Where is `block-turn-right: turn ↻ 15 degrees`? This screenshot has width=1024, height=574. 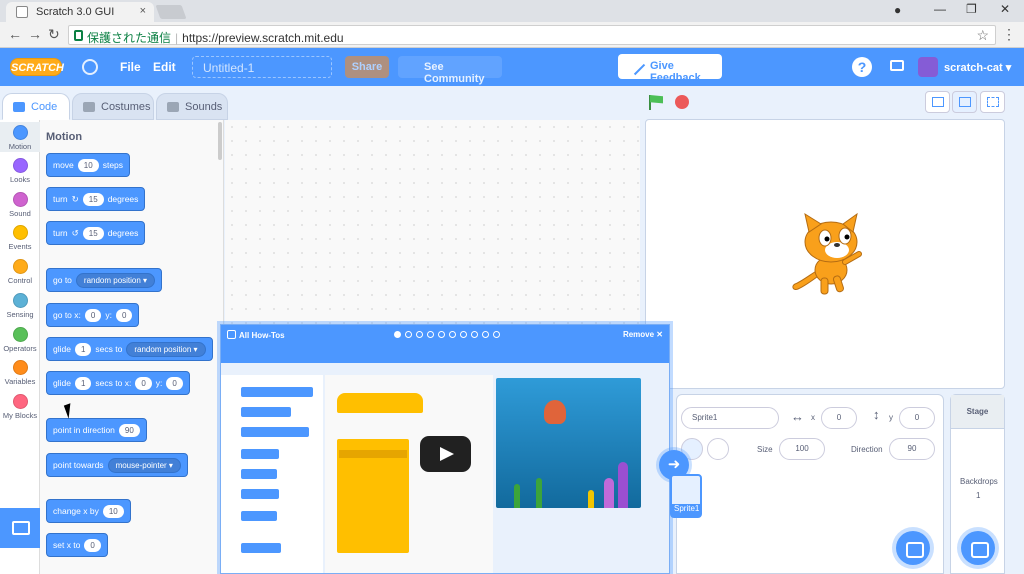 block-turn-right: turn ↻ 15 degrees is located at coordinates (96, 199).